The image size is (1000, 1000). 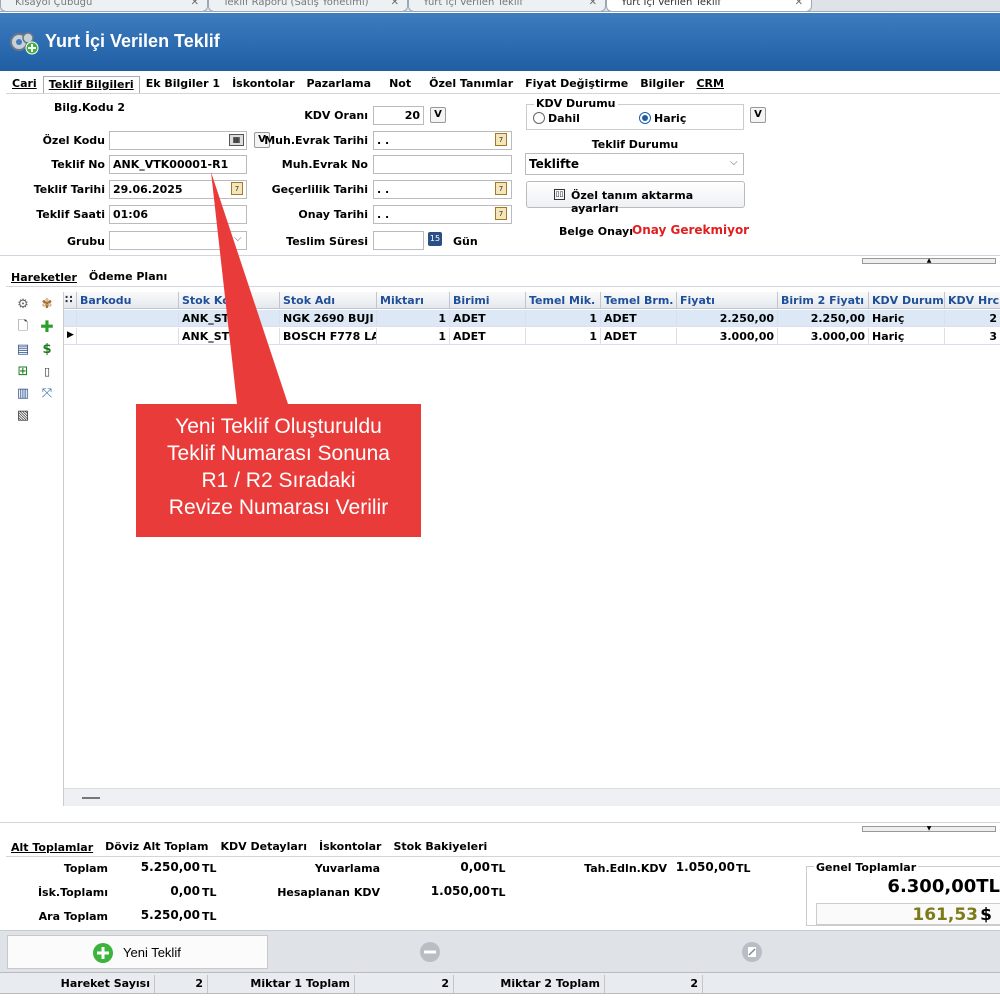 I want to click on tab-label: Fiyat Değiştirme, so click(x=577, y=83).